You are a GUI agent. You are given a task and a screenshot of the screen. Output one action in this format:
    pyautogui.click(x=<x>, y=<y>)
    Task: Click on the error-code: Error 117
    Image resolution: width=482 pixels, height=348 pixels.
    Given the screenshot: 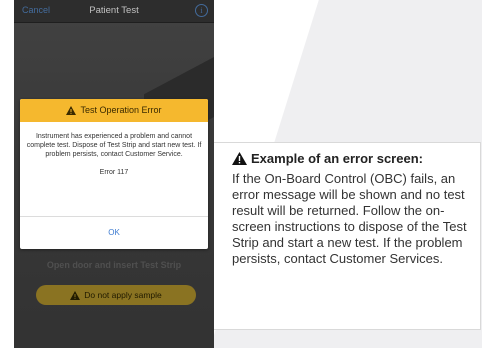 What is the action you would take?
    pyautogui.click(x=114, y=172)
    